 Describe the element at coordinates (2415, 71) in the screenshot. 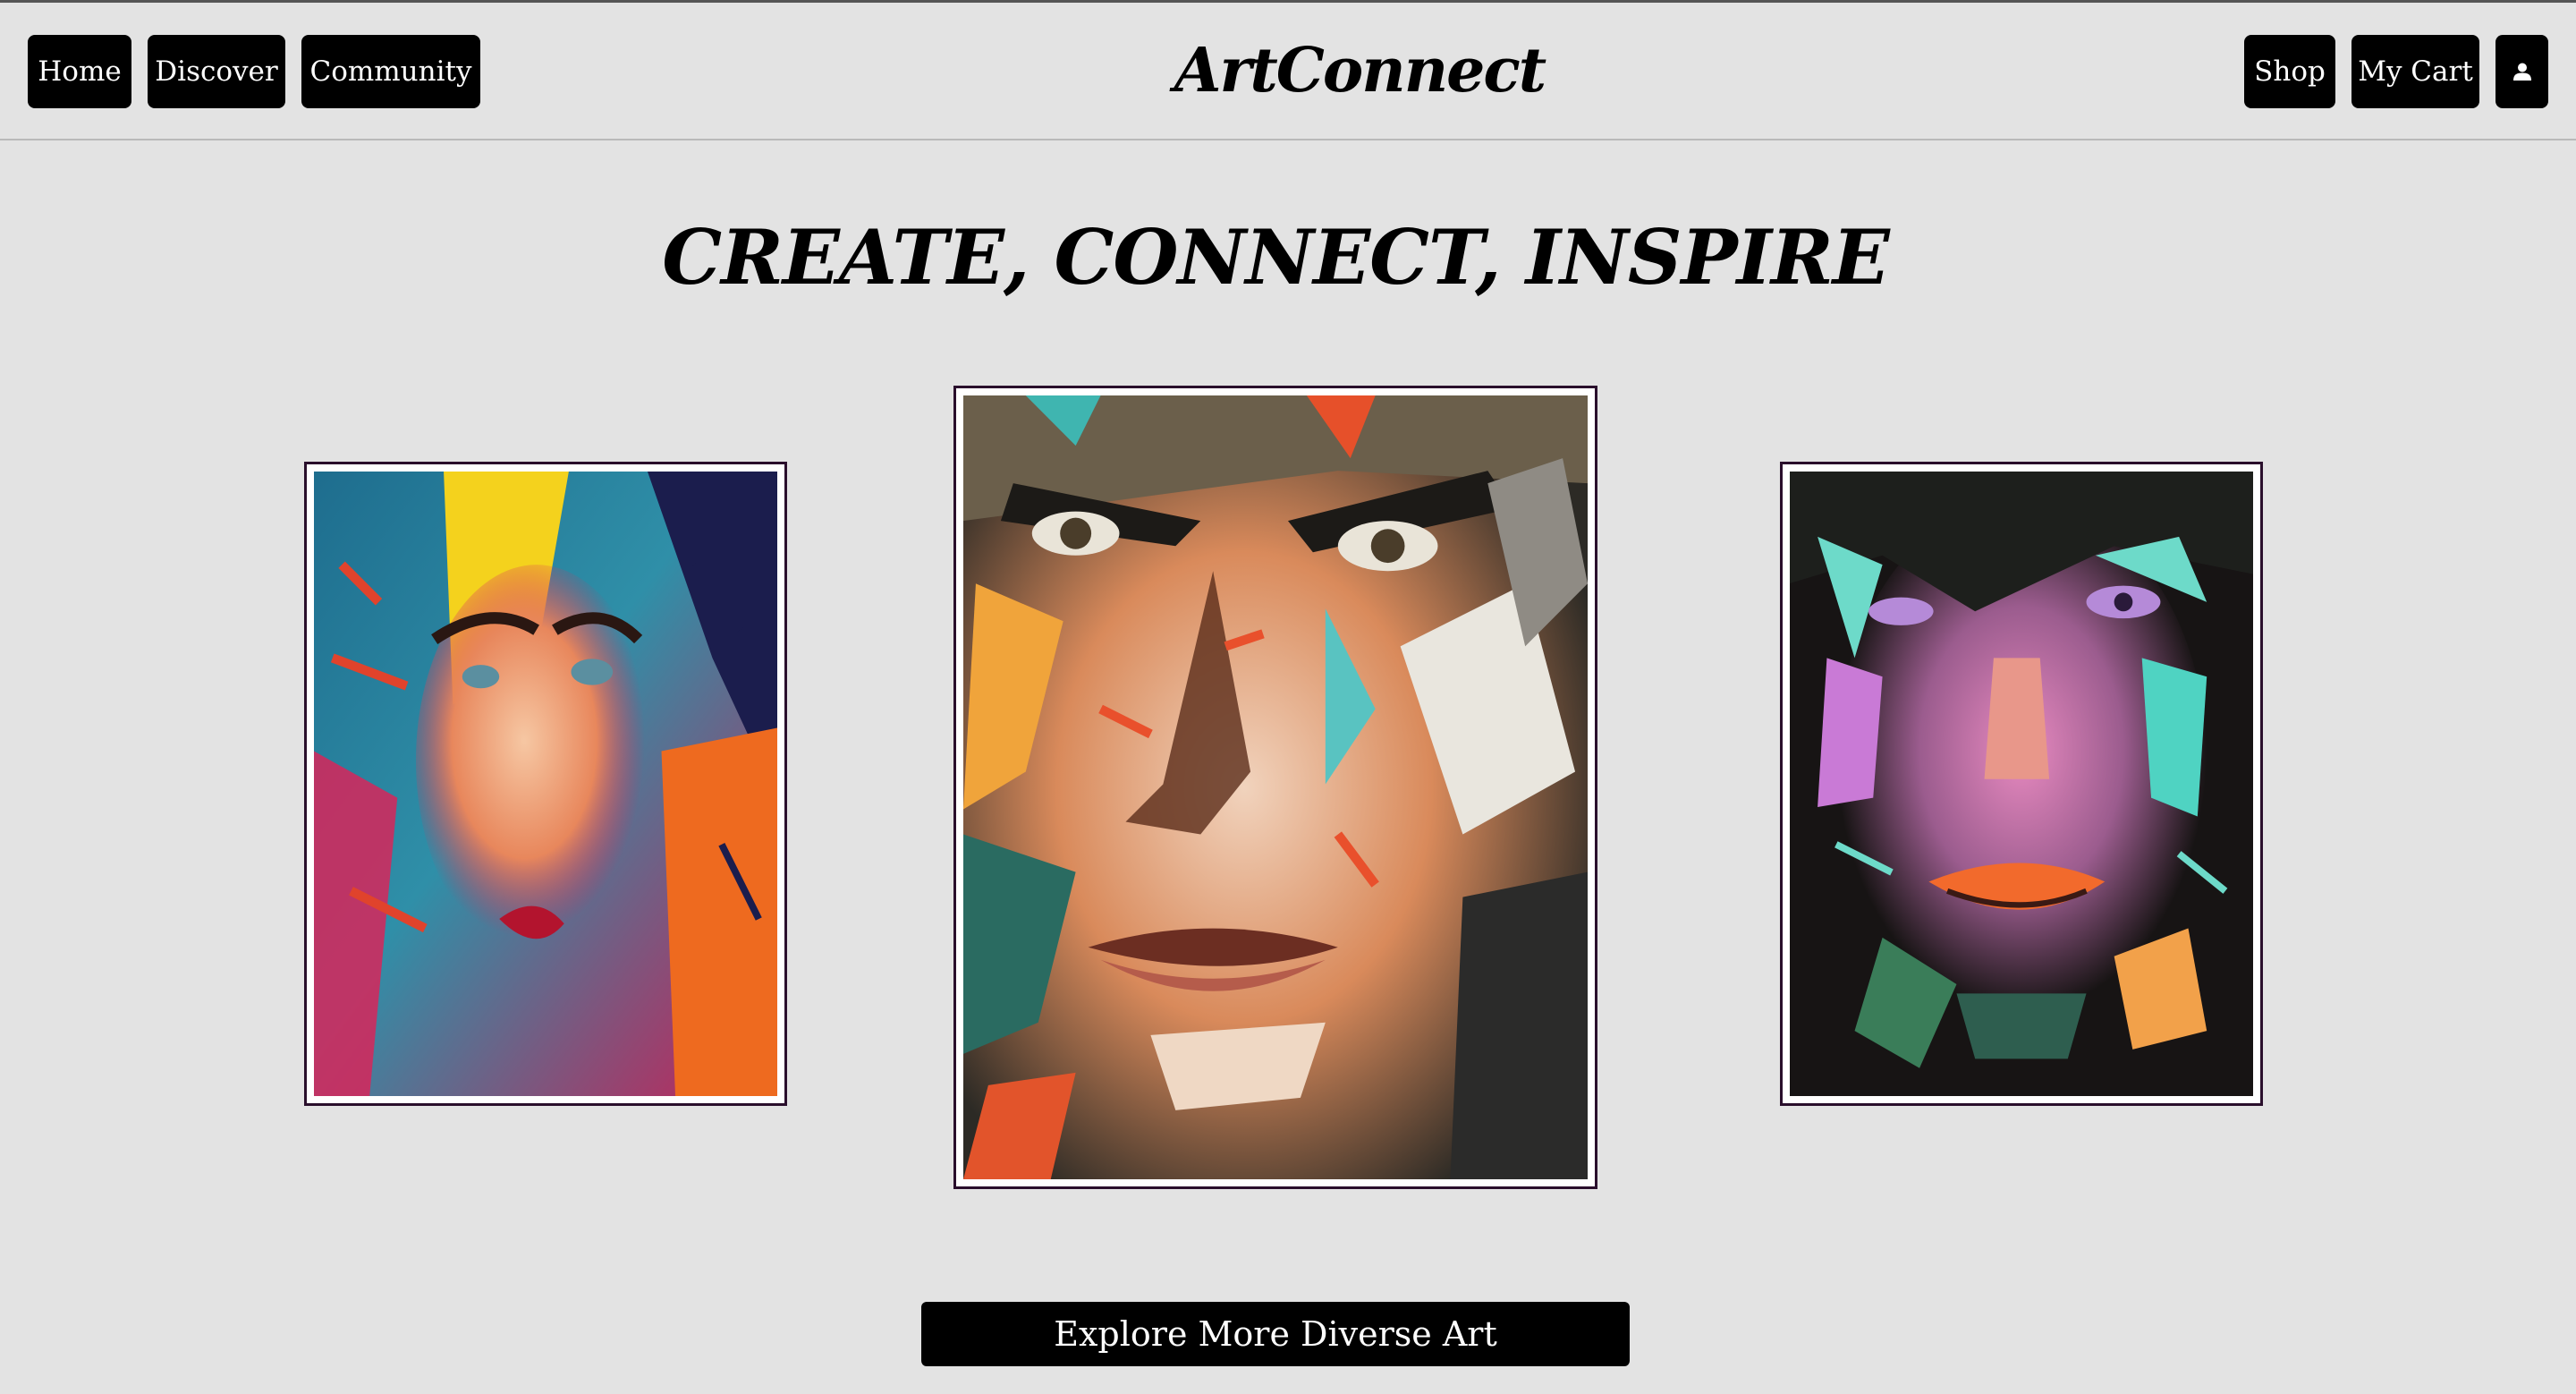

I see `nav-my-cart-button: My Cart` at that location.